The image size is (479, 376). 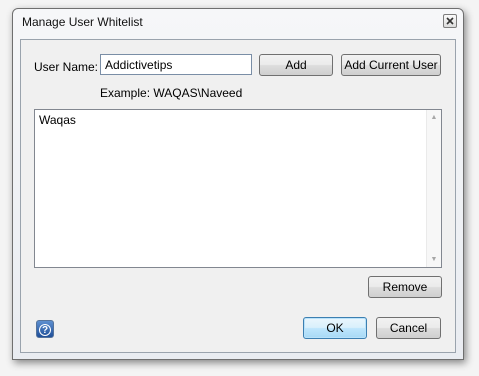 What do you see at coordinates (82, 22) in the screenshot?
I see `window-title: Manage User Whitelist` at bounding box center [82, 22].